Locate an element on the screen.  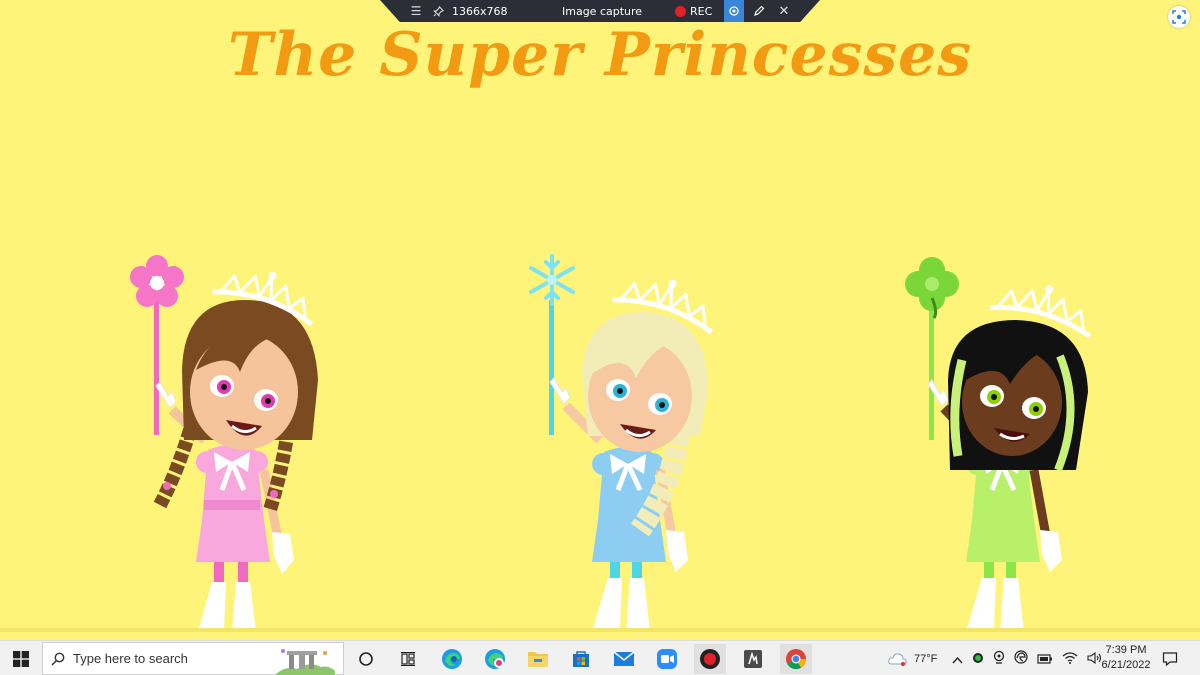
green-wand-stick is located at coordinates (931, 372).